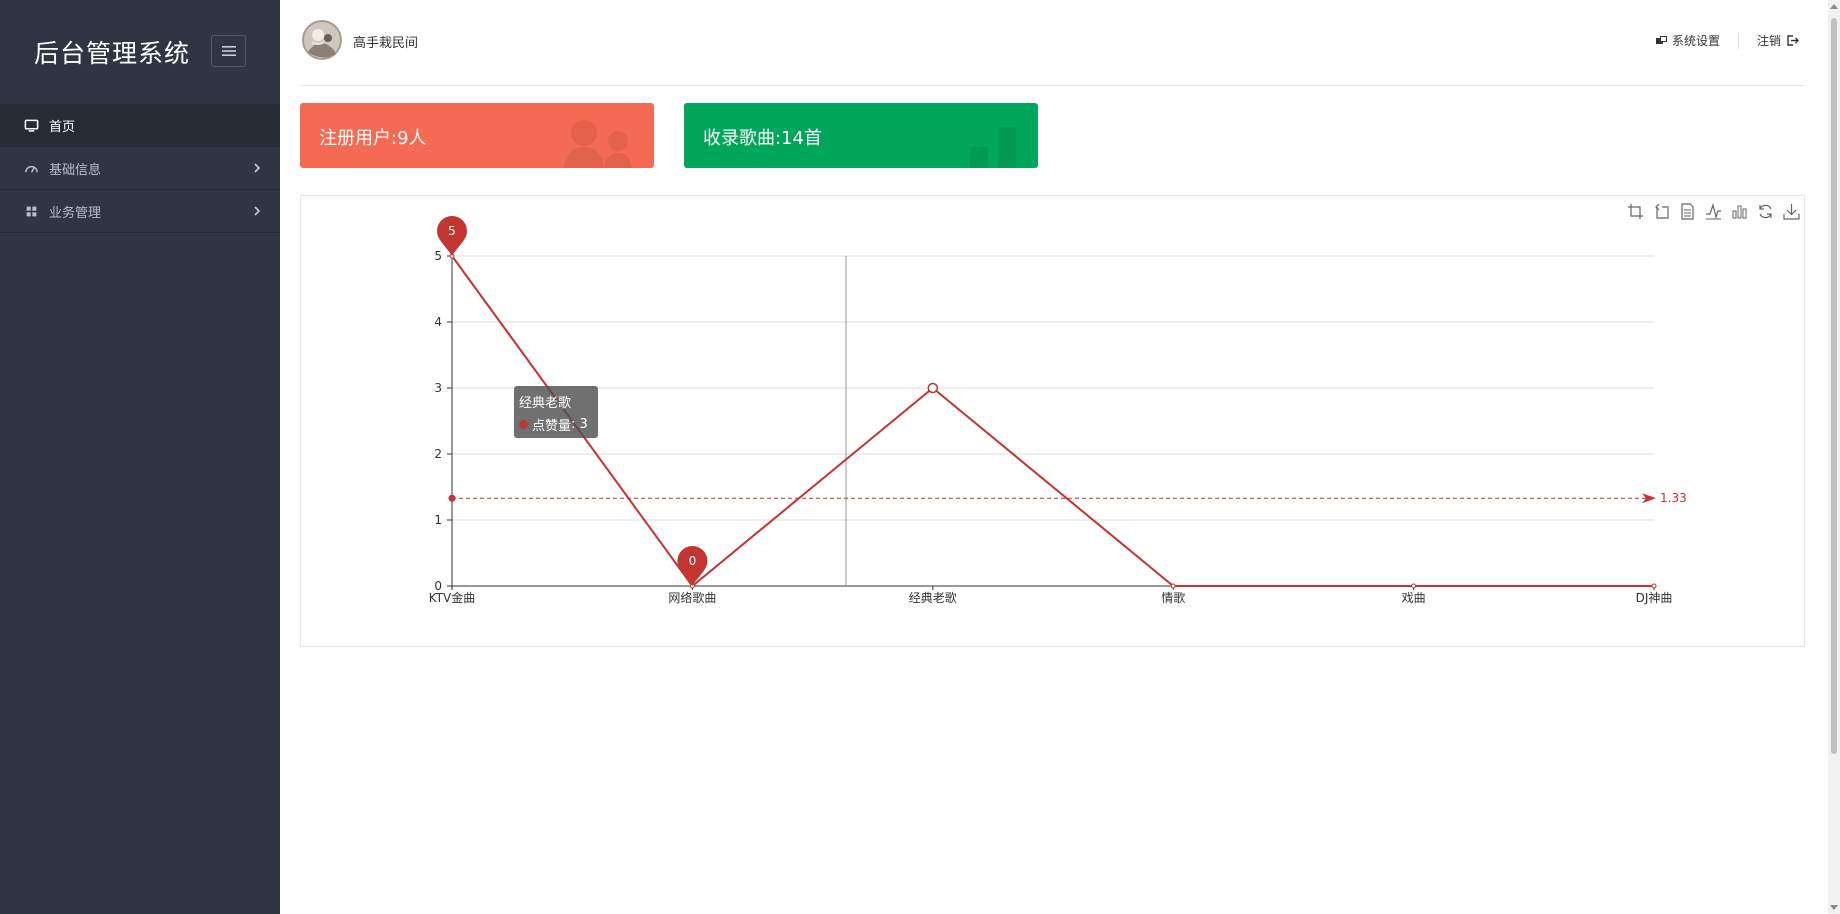 Image resolution: width=1840 pixels, height=914 pixels. What do you see at coordinates (452, 231) in the screenshot?
I see `mark-point-label: 5` at bounding box center [452, 231].